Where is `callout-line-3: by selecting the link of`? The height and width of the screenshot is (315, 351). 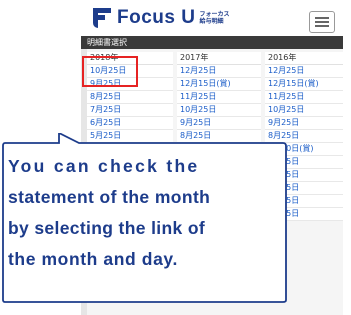
callout-line-3: by selecting the link of is located at coordinates (107, 228).